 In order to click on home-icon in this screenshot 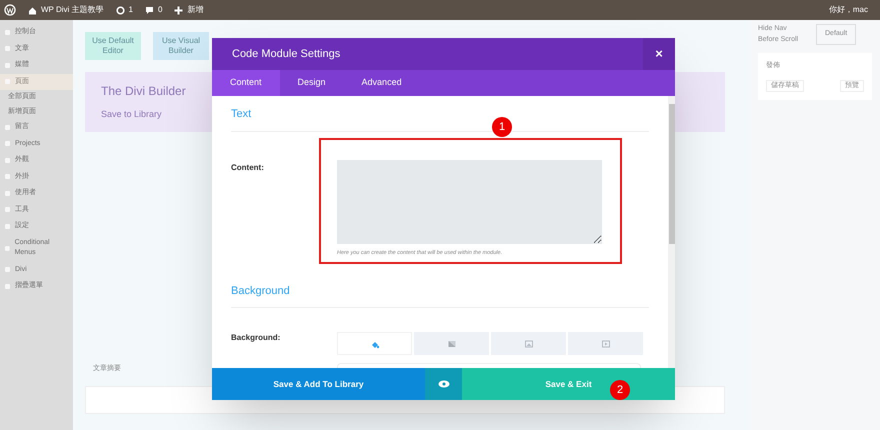, I will do `click(32, 10)`.